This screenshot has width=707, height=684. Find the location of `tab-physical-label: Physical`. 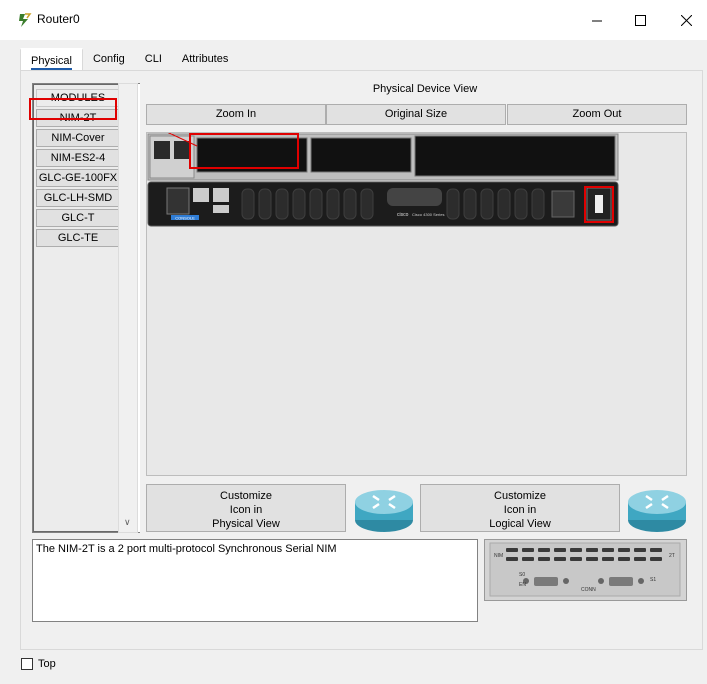

tab-physical-label: Physical is located at coordinates (51, 62).